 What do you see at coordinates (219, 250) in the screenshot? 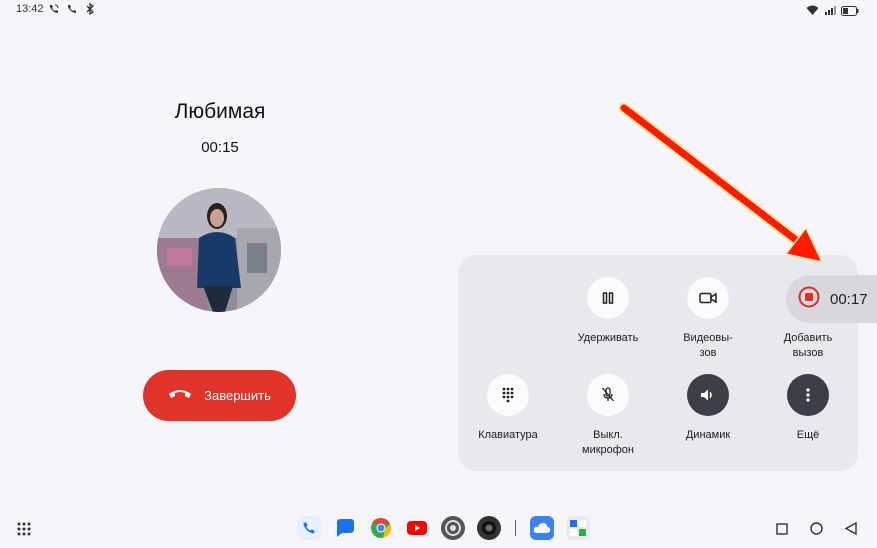
I see `caller-avatar` at bounding box center [219, 250].